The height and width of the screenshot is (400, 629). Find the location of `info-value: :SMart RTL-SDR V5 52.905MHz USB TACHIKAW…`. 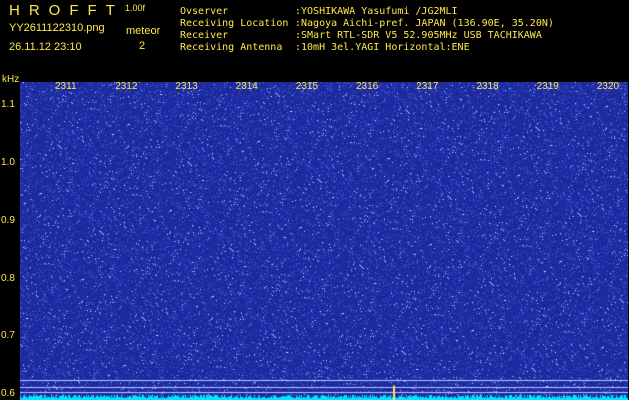

info-value: :SMart RTL-SDR V5 52.905MHz USB TACHIKAW… is located at coordinates (418, 35).